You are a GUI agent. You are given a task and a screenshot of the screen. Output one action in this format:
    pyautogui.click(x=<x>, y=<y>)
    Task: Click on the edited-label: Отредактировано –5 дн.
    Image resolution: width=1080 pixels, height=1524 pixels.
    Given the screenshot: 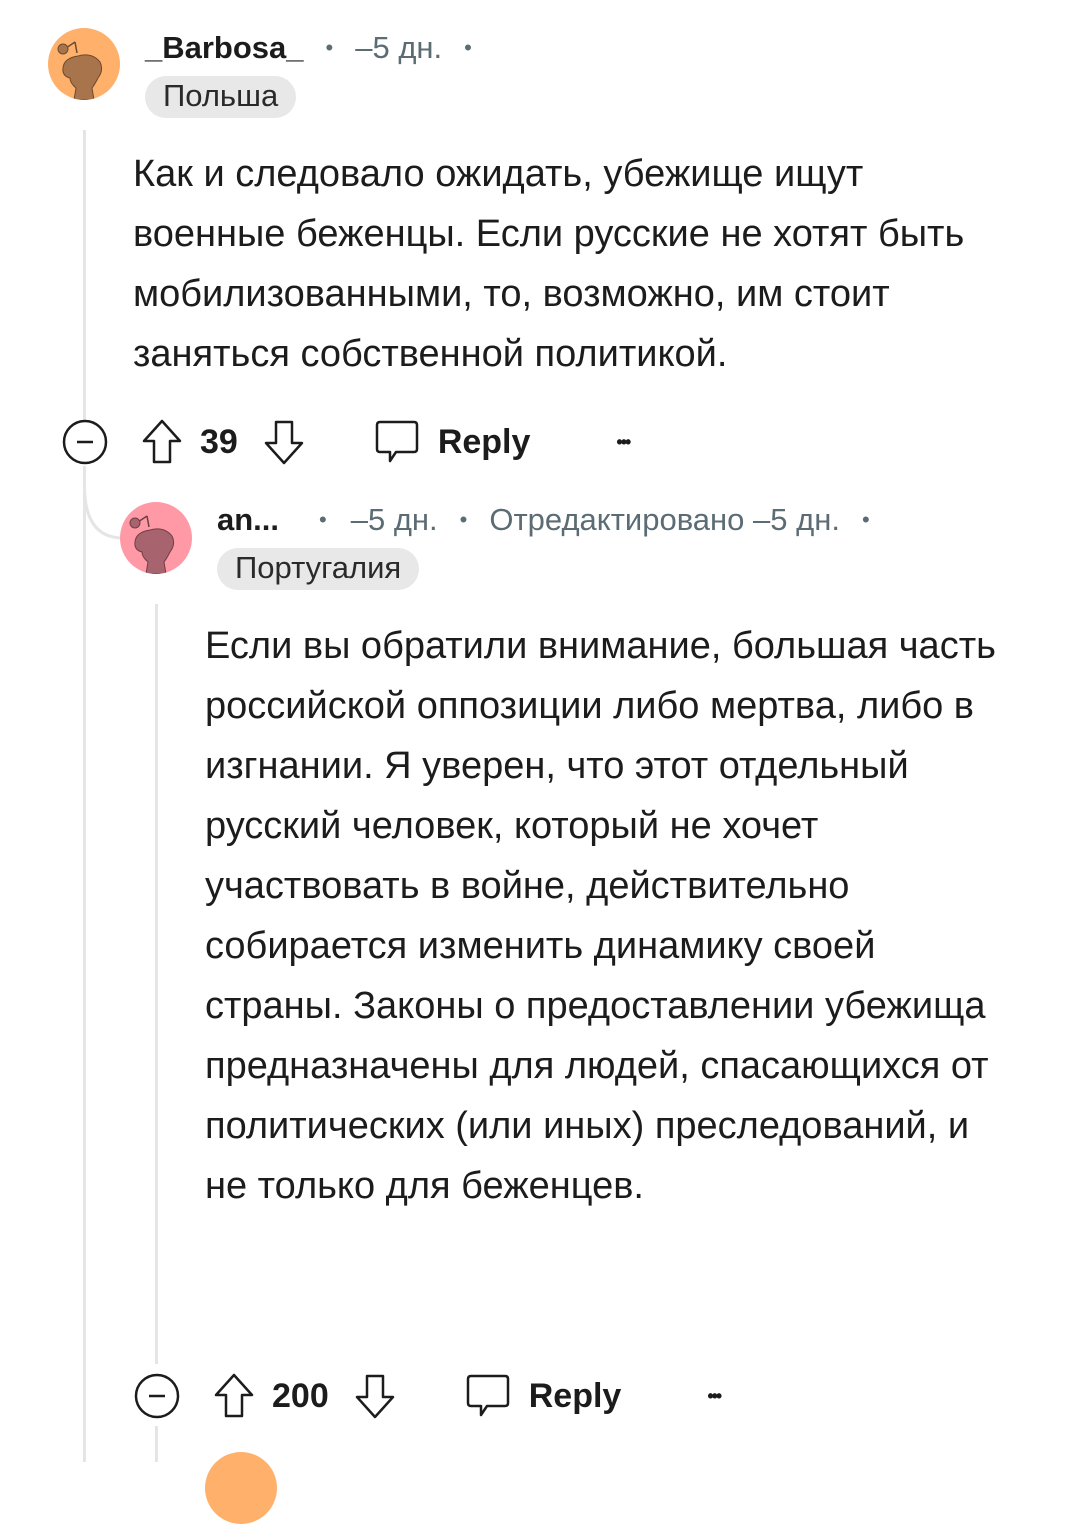 What is the action you would take?
    pyautogui.click(x=664, y=519)
    